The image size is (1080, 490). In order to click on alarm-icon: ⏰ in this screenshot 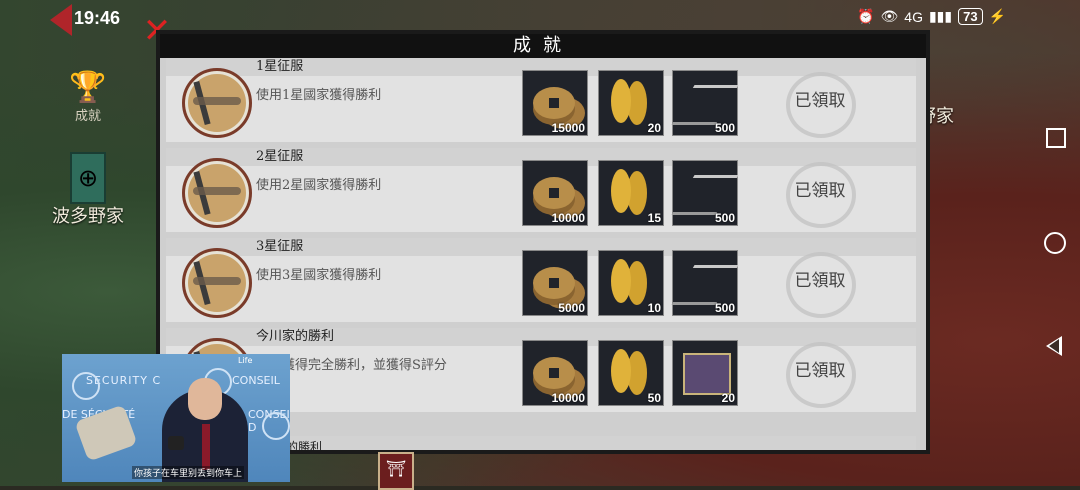, I will do `click(866, 16)`.